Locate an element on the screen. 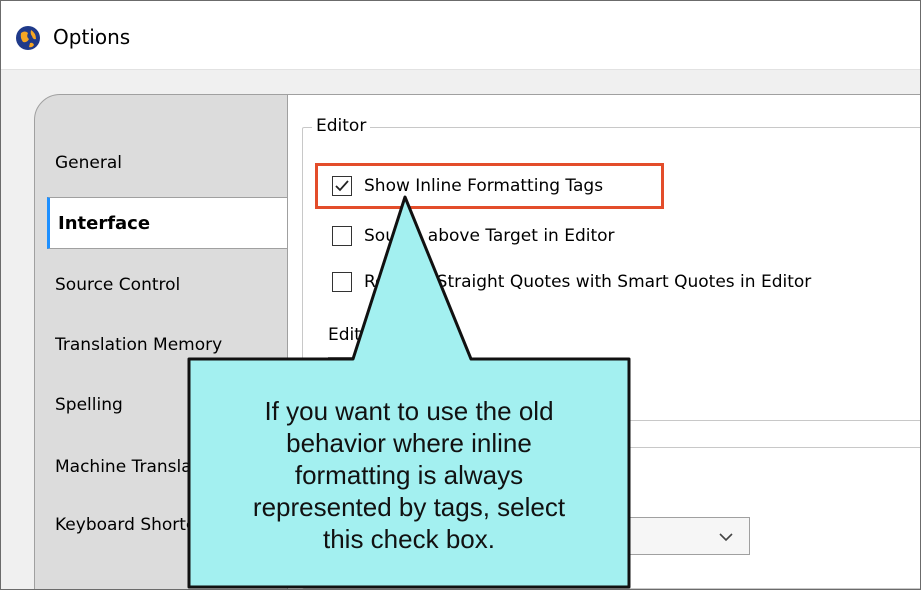 The image size is (921, 590). highlight-frame is located at coordinates (489, 186).